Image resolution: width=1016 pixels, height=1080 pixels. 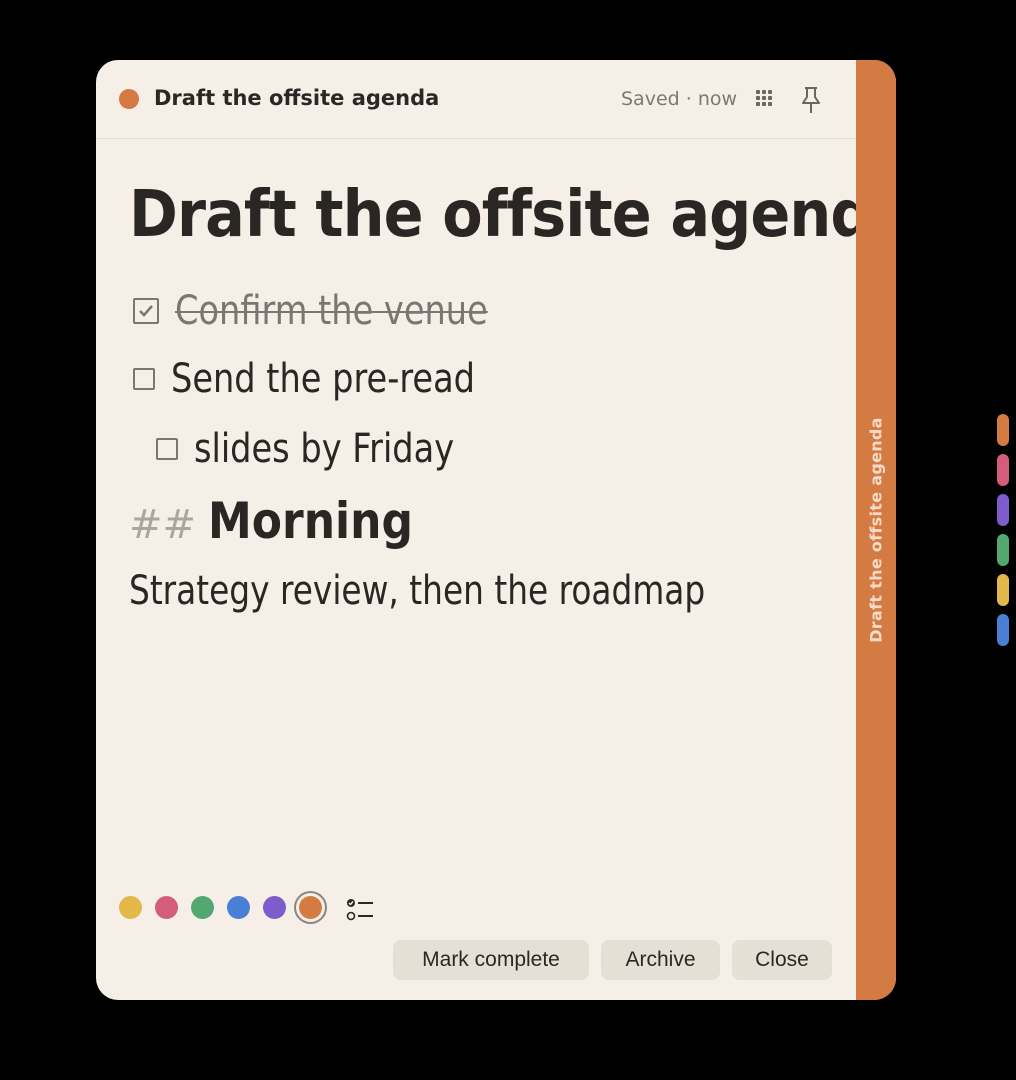 I want to click on note-title: Draft the offsite agenda, so click(x=512, y=215).